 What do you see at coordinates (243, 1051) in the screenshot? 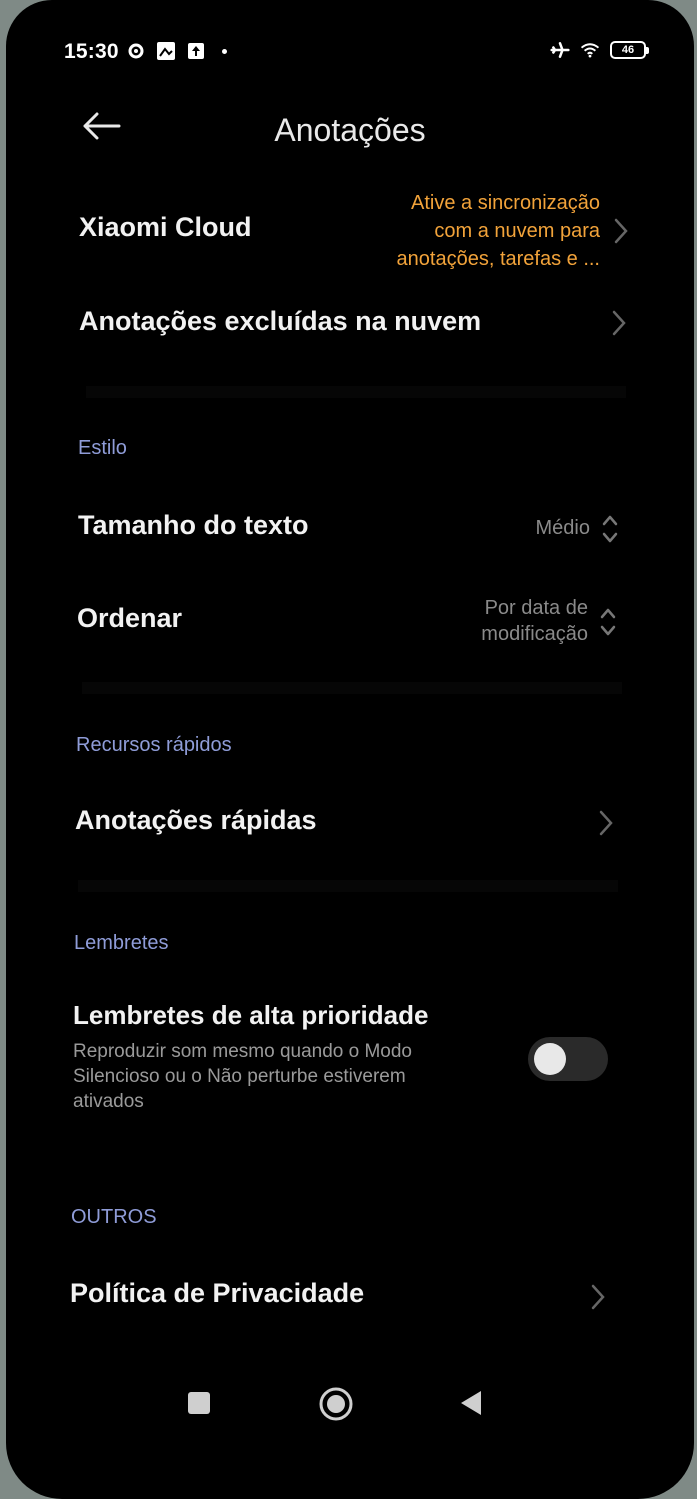
I see `priority-desc-line1: Reproduzir som mesmo quando o Modo` at bounding box center [243, 1051].